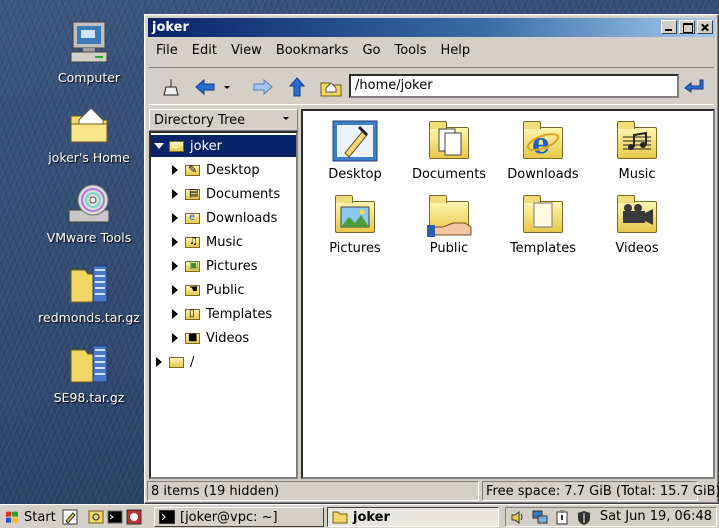  I want to click on file-item-music: Music, so click(637, 149).